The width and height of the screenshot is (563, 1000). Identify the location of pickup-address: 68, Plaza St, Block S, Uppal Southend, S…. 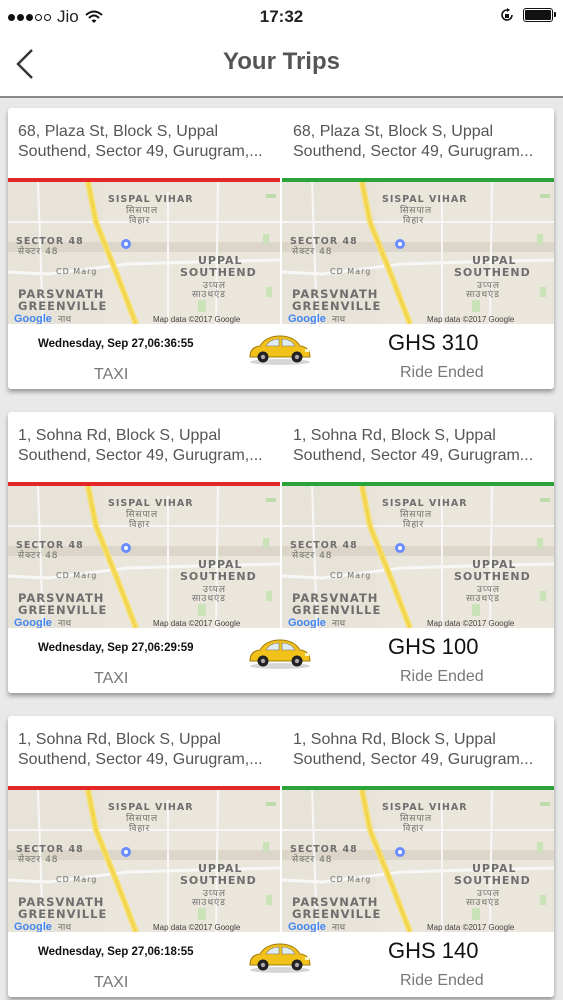
(150, 142).